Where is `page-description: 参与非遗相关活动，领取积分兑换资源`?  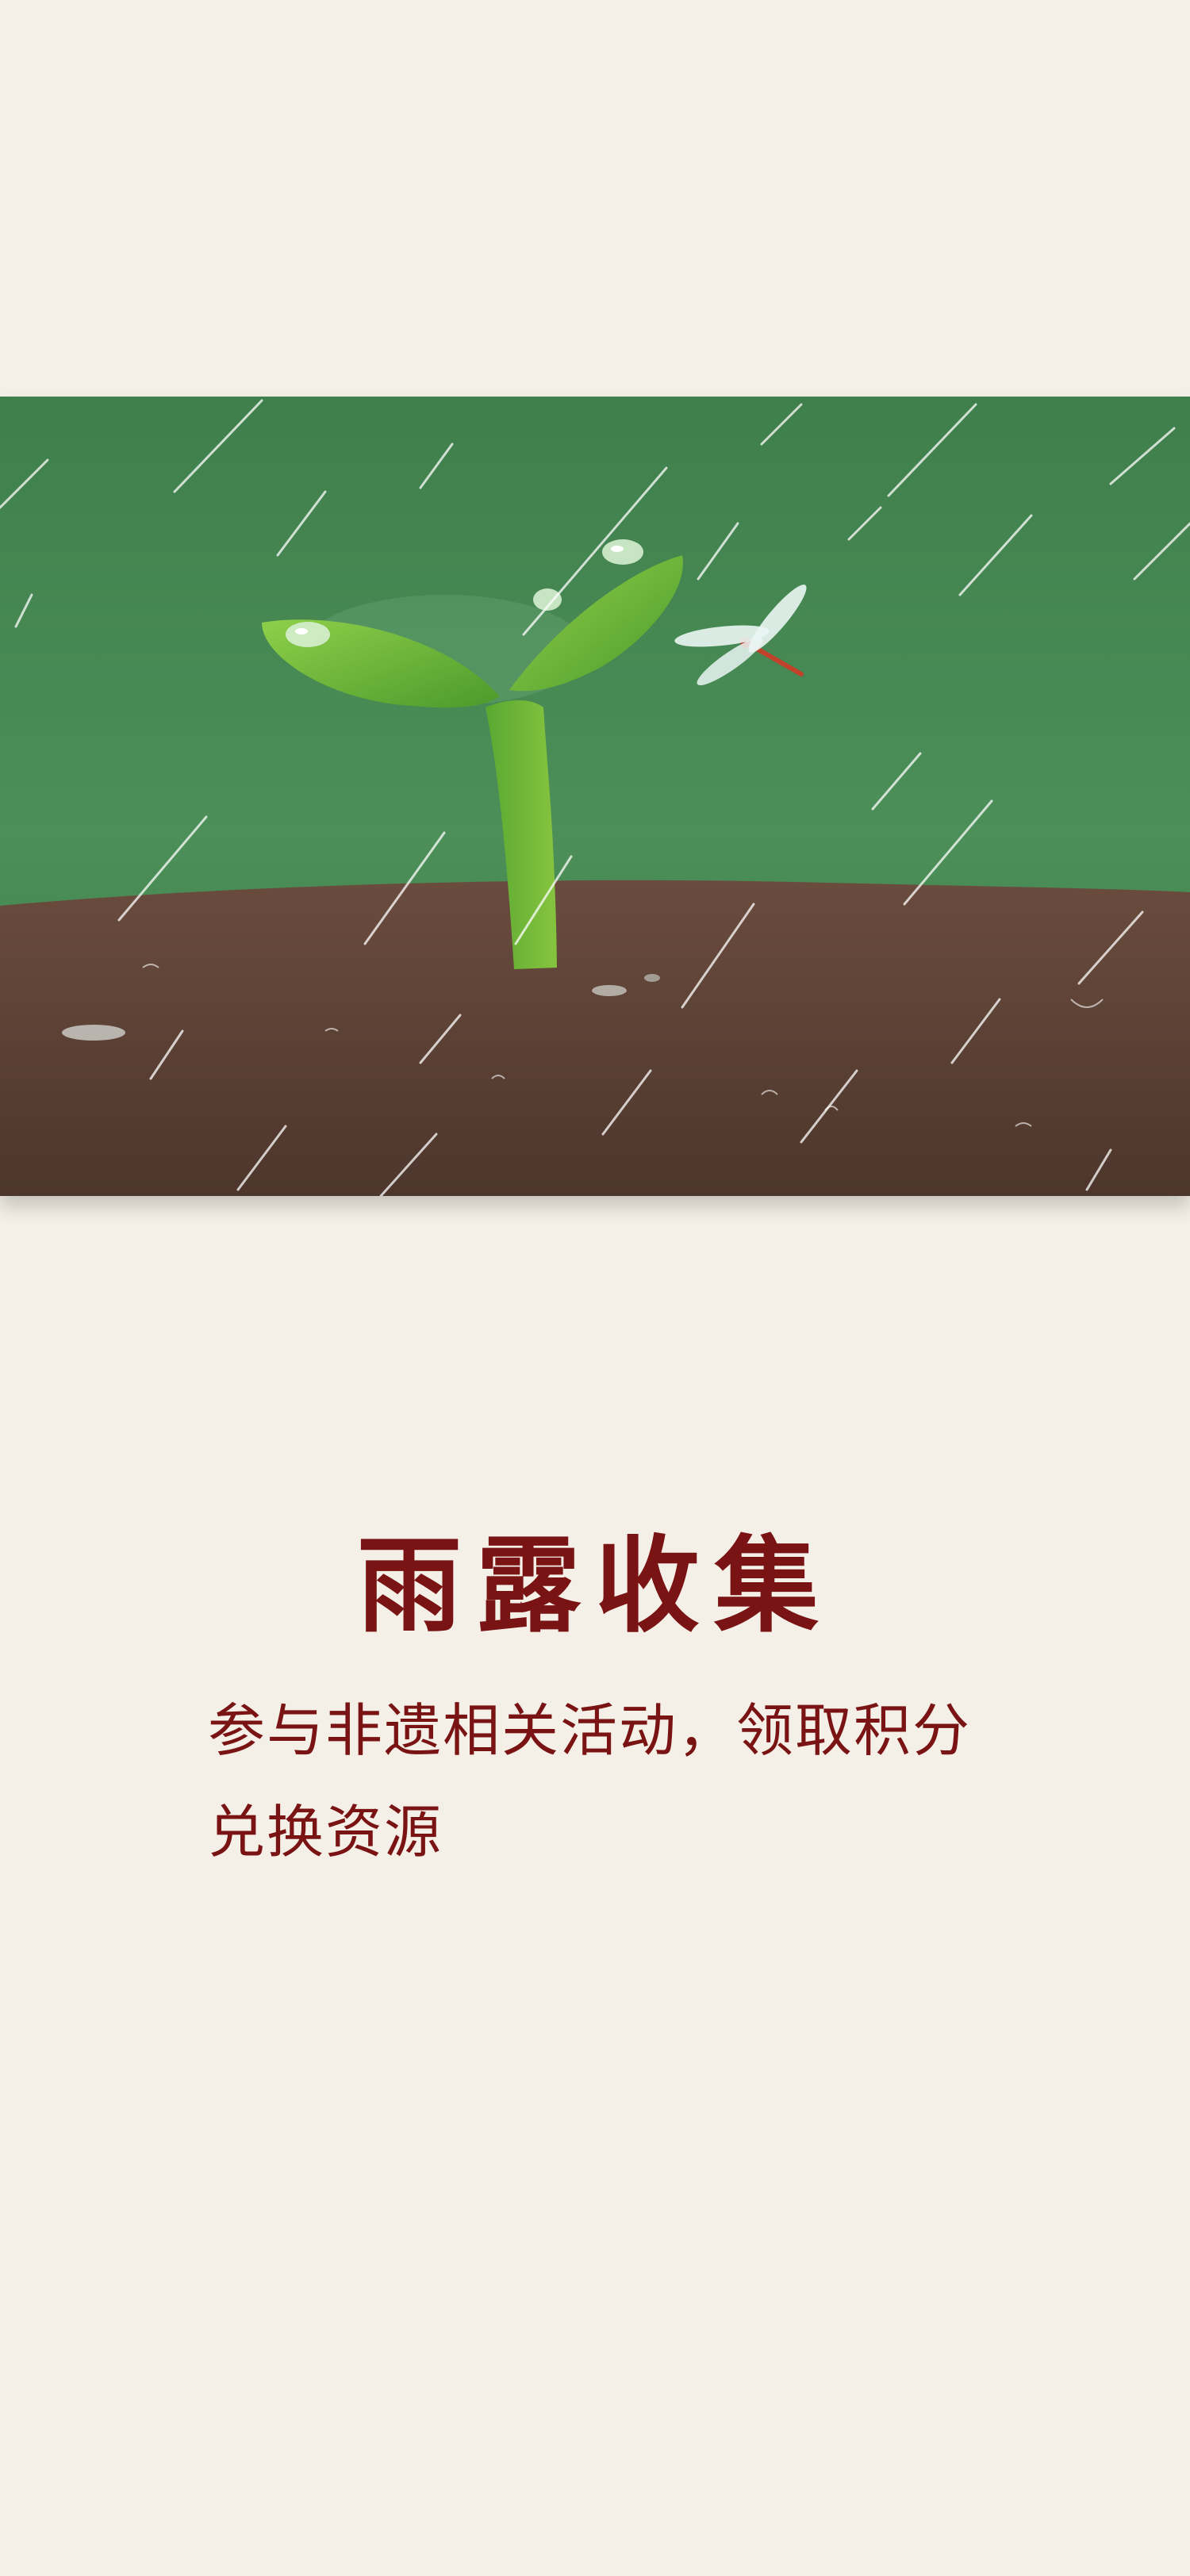
page-description: 参与非遗相关活动，领取积分兑换资源 is located at coordinates (590, 1781).